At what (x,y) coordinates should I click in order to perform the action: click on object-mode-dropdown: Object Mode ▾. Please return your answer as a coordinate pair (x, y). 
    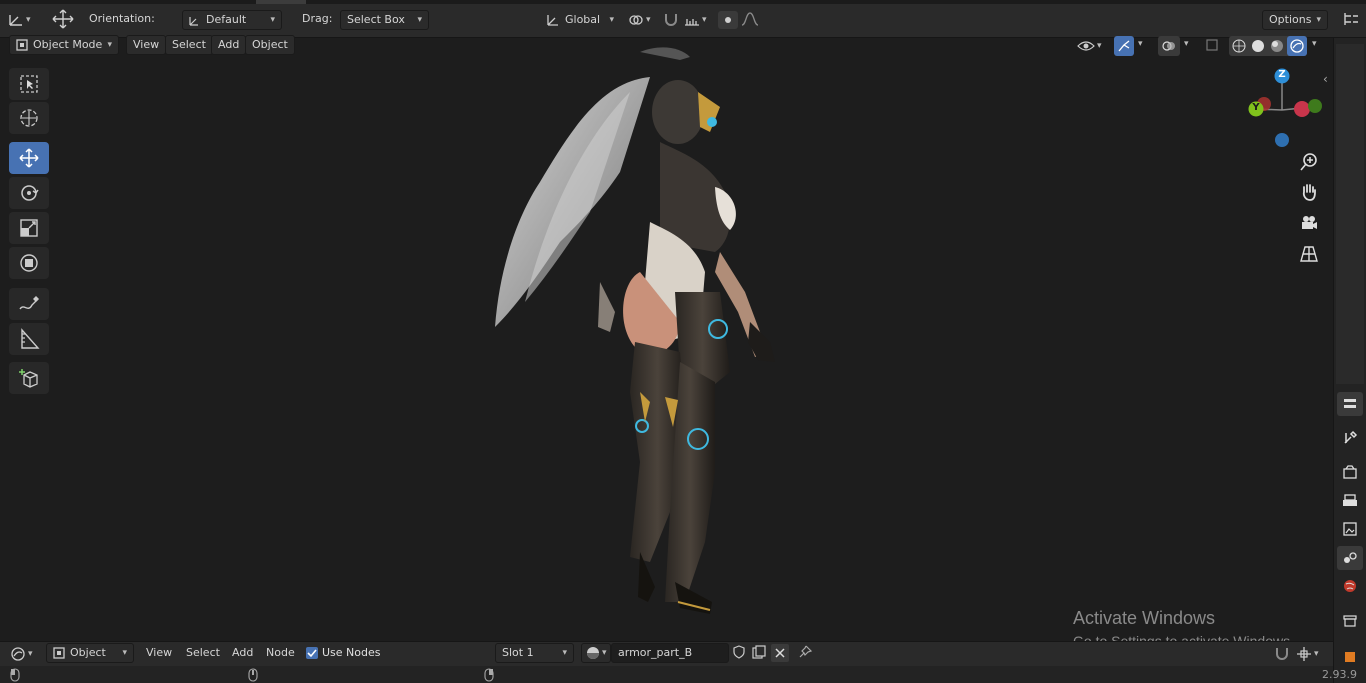
    Looking at the image, I should click on (64, 45).